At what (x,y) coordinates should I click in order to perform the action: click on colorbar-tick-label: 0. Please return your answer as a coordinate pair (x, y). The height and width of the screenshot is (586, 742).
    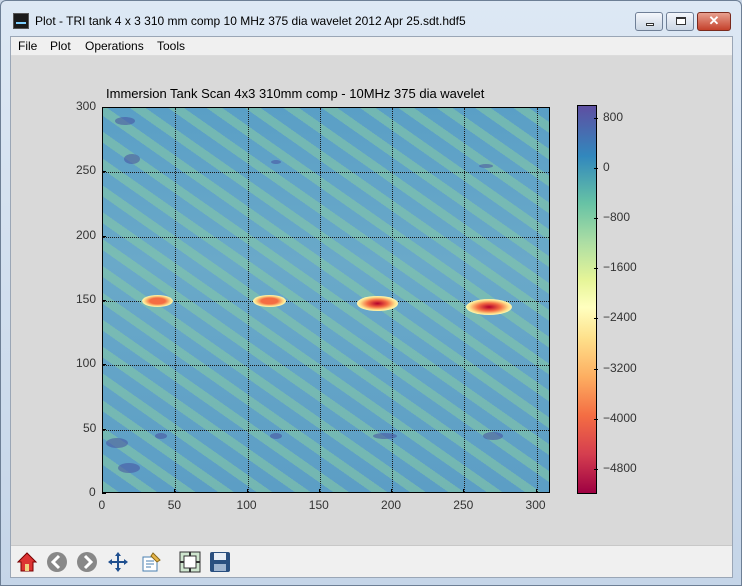
    Looking at the image, I should click on (606, 166).